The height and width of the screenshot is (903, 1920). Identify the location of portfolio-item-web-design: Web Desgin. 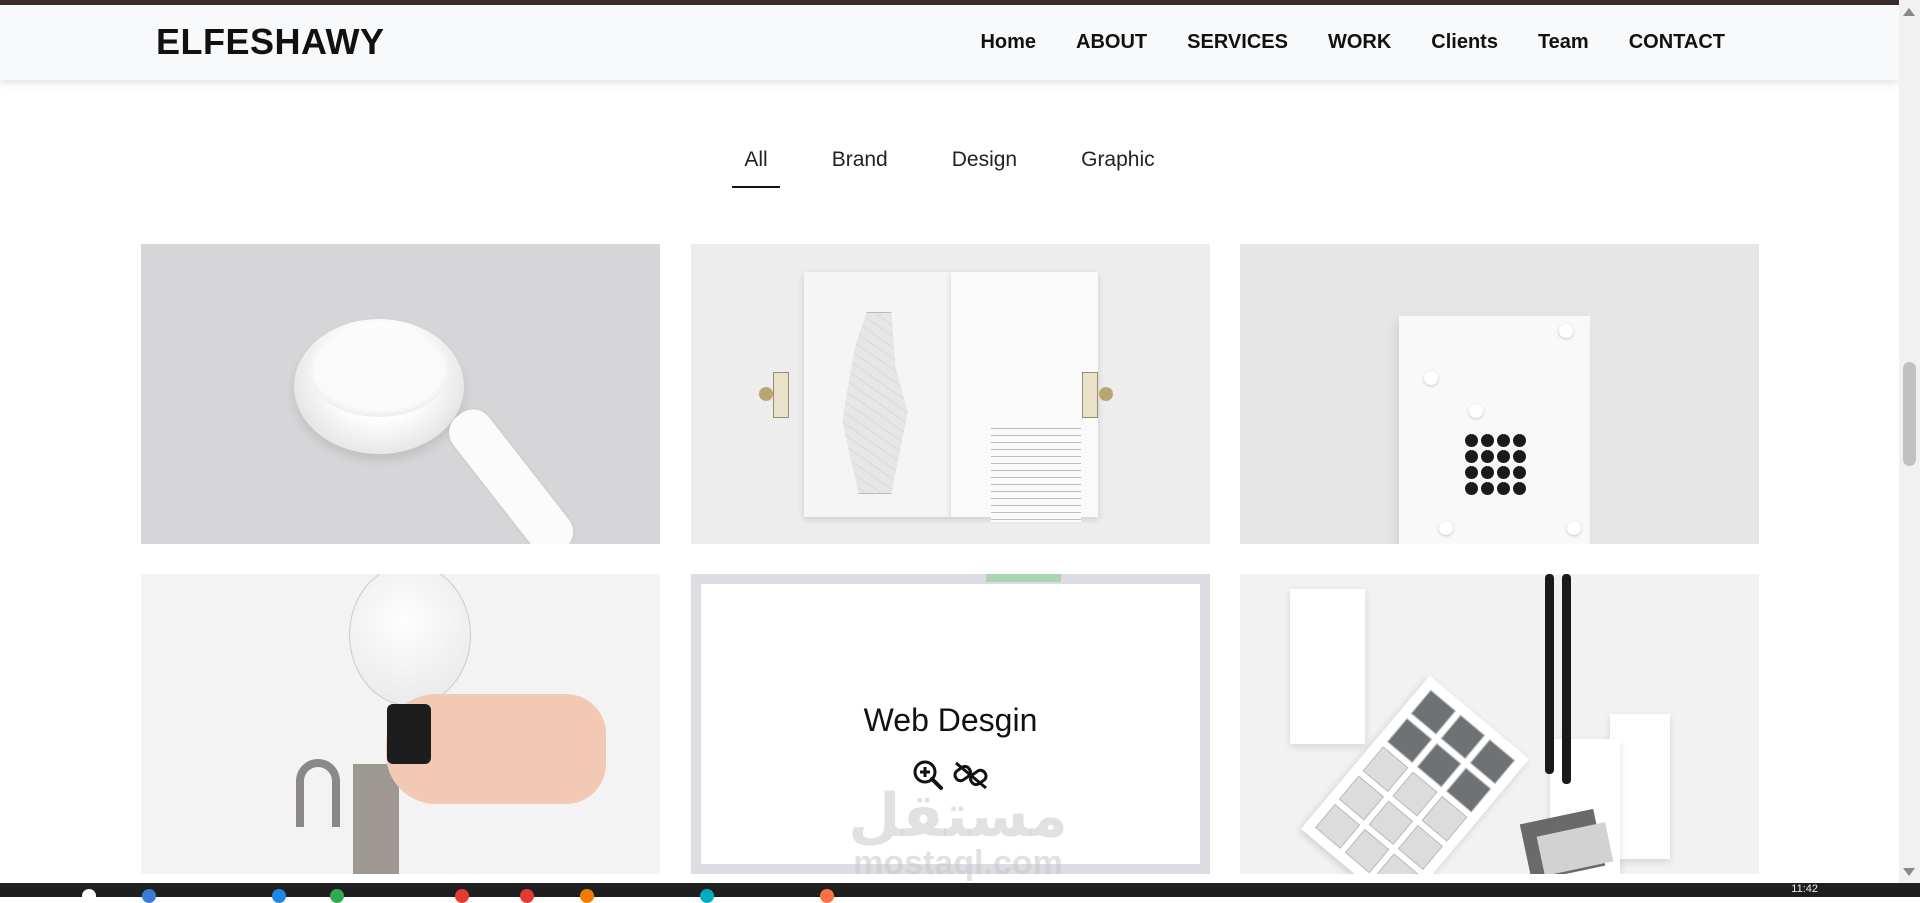
(950, 724).